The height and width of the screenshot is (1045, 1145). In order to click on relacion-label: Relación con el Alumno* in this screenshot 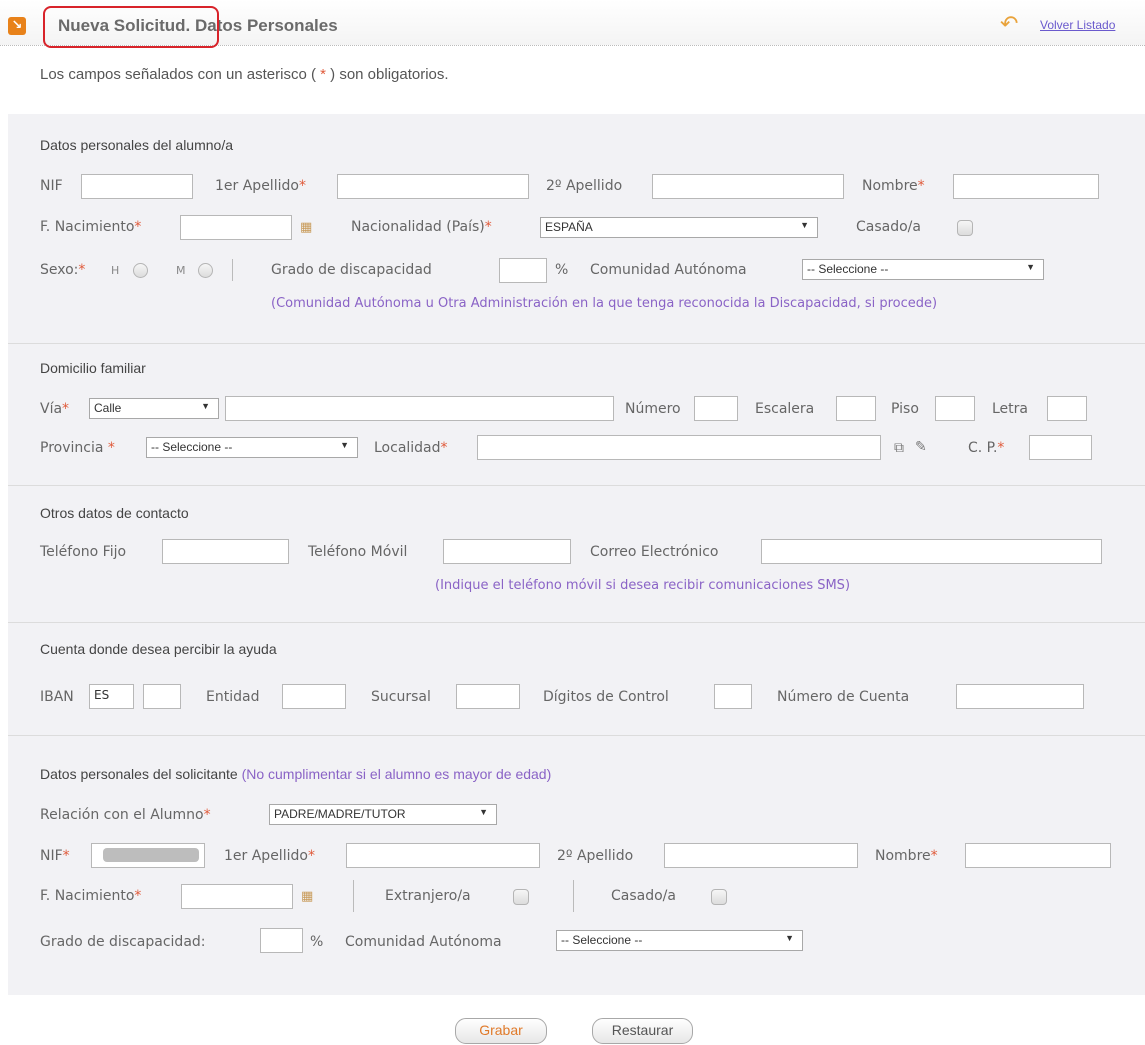, I will do `click(125, 815)`.